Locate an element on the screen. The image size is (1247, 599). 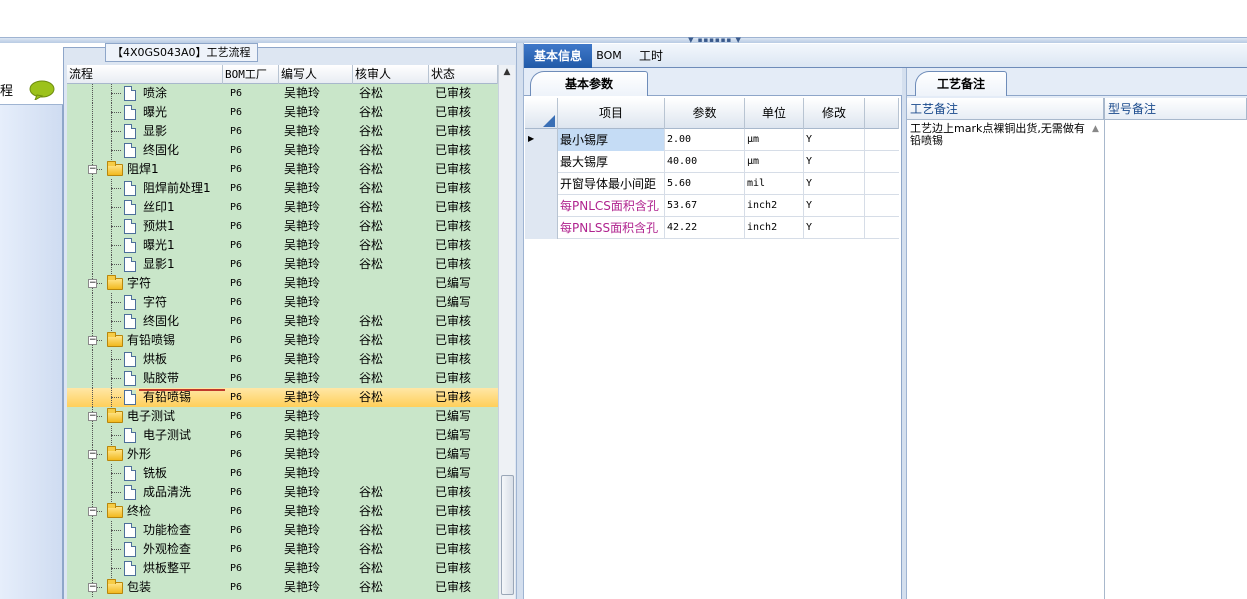
tree-row: 贴胶带 P6 吴艳玲 谷松 已审核 is located at coordinates (282, 378).